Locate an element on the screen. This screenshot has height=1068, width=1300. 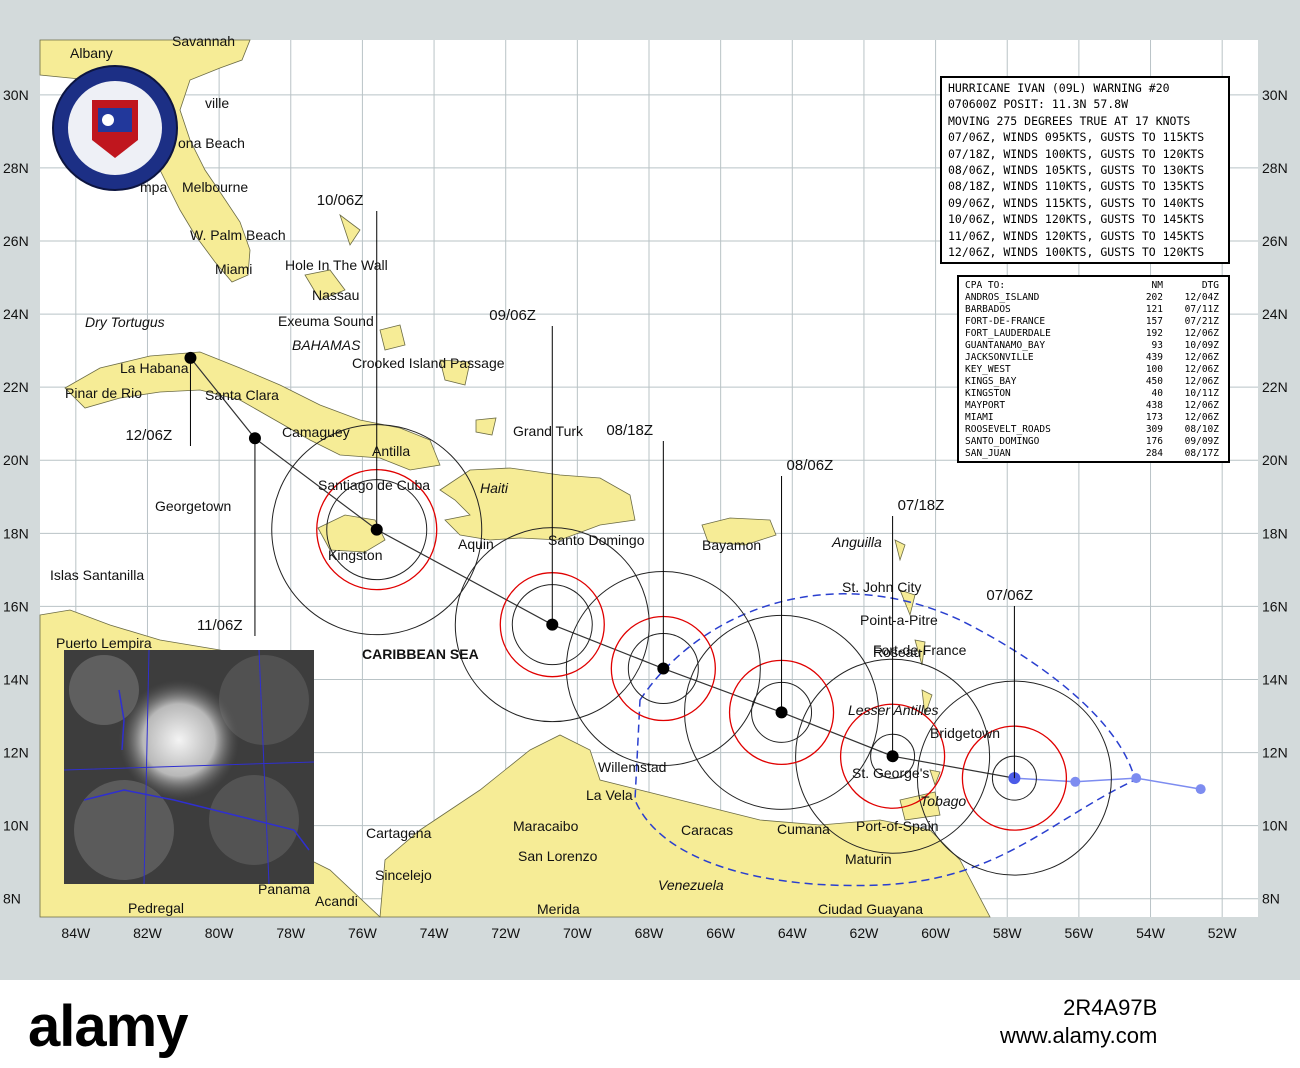
place-label: Haiti is located at coordinates (494, 488).